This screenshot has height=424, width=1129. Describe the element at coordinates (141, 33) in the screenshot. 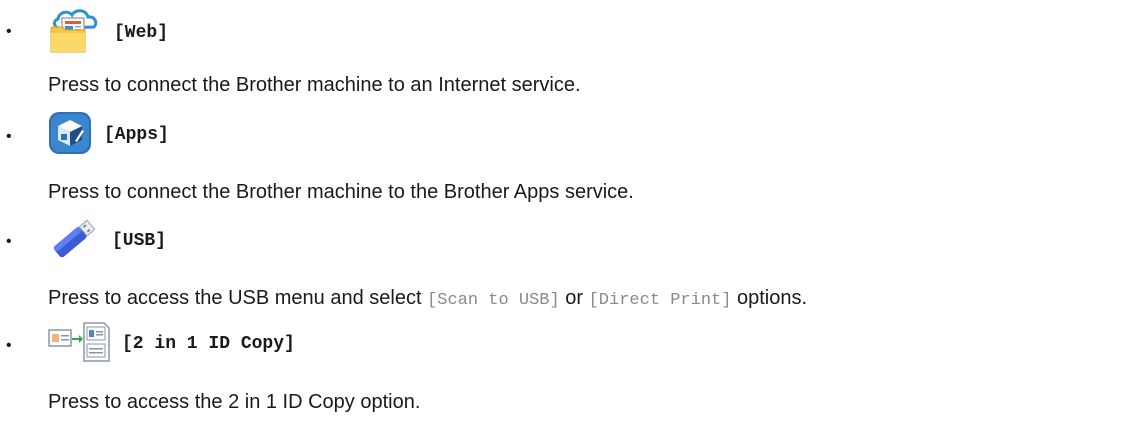

I see `item-label: [Web]` at that location.